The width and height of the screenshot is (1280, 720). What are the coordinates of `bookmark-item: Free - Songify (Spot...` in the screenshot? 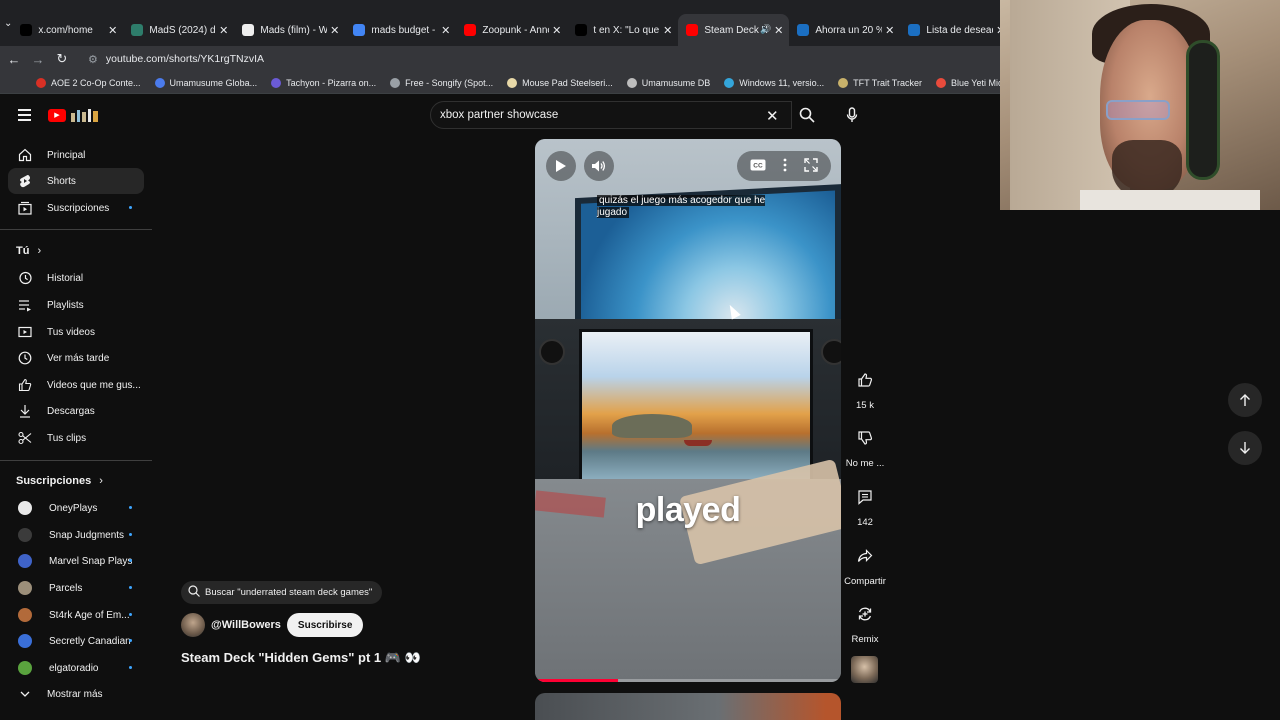 It's located at (441, 82).